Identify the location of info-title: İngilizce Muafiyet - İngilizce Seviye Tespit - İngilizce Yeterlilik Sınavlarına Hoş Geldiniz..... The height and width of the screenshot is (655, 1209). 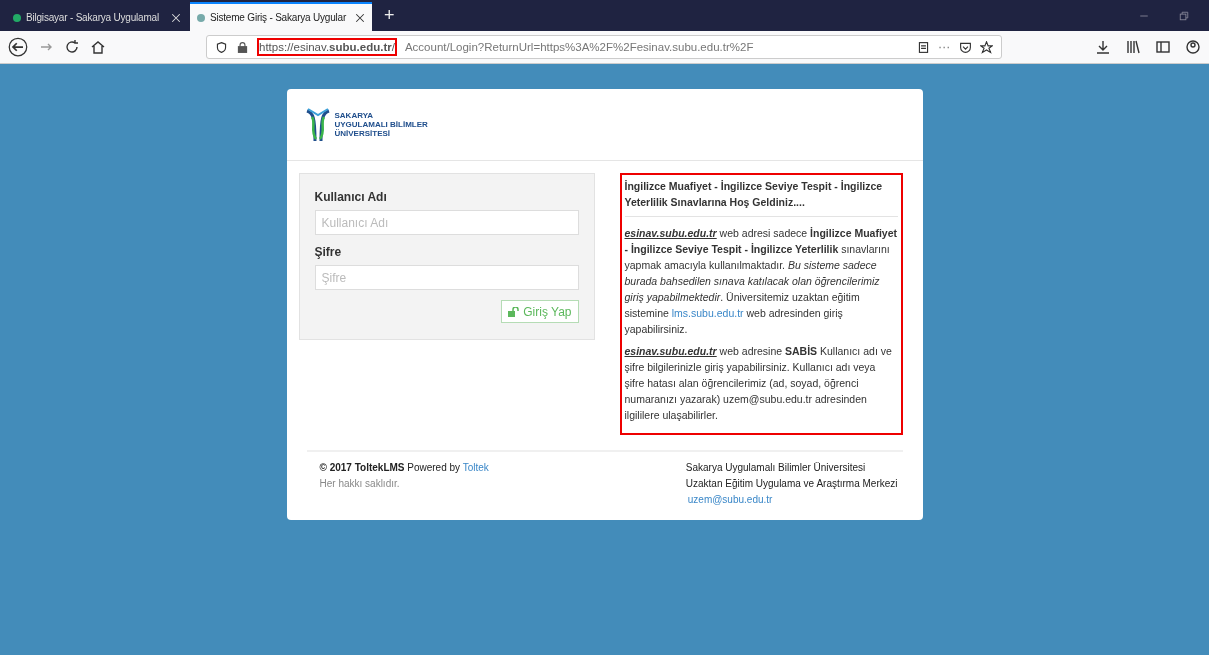
(761, 197).